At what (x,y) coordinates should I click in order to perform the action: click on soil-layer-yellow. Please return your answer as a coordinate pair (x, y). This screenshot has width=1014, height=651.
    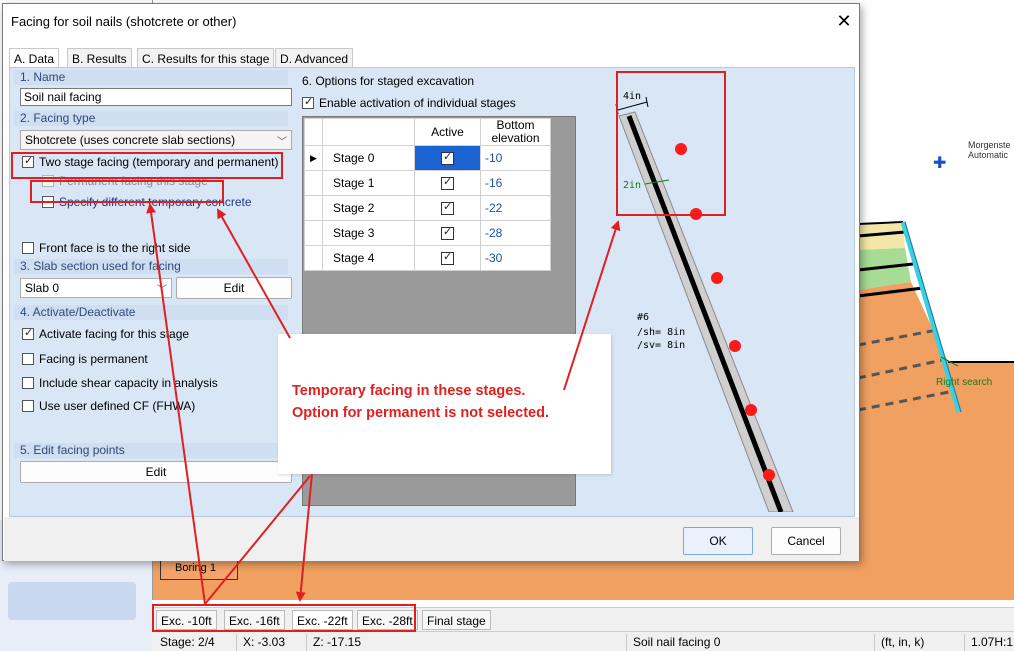
    Looking at the image, I should click on (881, 237).